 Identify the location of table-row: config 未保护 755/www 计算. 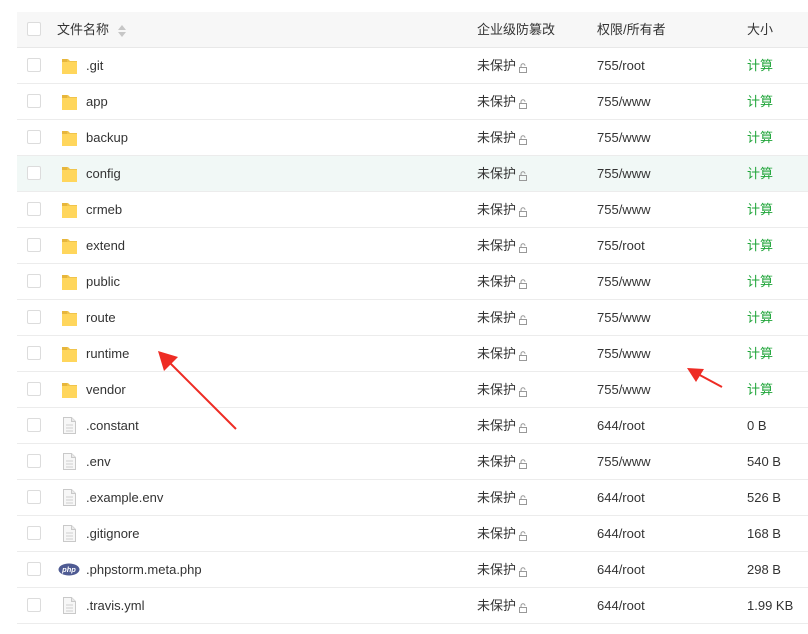
(412, 174).